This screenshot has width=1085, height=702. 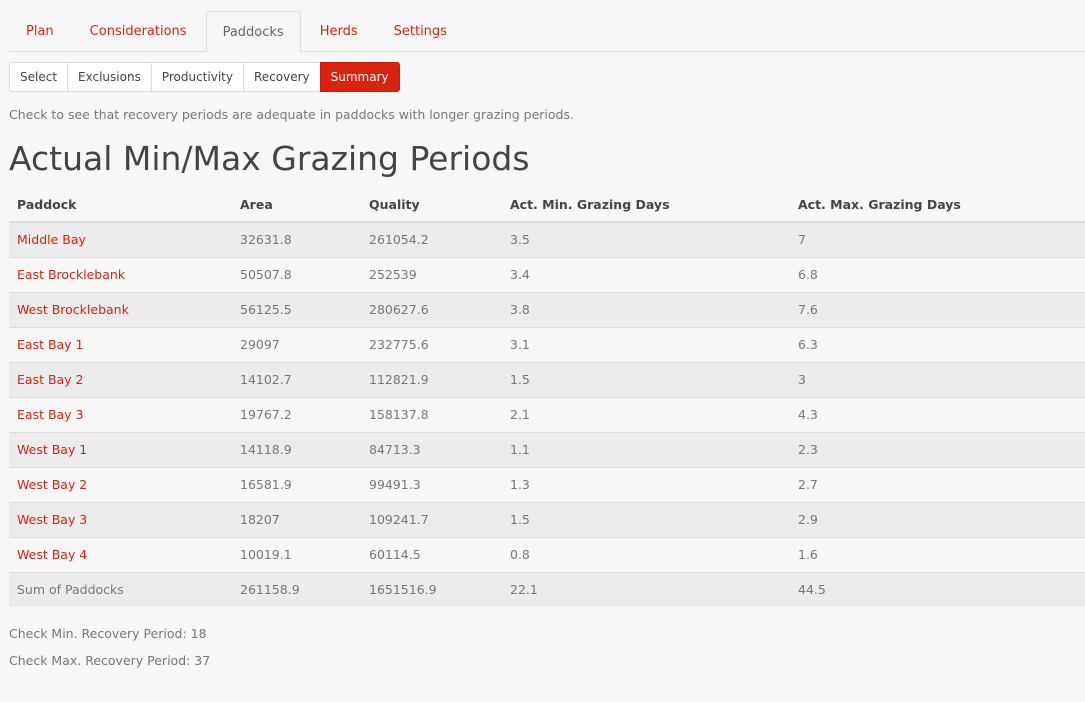 What do you see at coordinates (296, 309) in the screenshot?
I see `area-cell: 56125.5` at bounding box center [296, 309].